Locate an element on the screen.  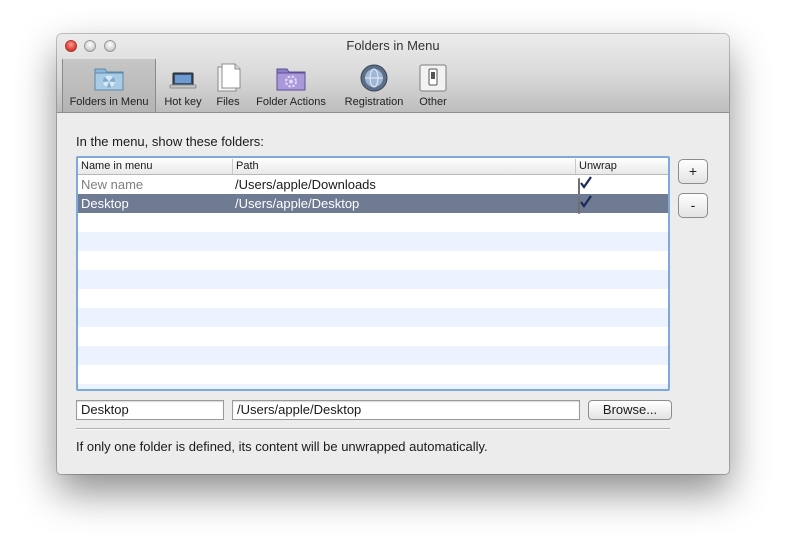
table-header: Name in menu Path Unwrap is located at coordinates (373, 166).